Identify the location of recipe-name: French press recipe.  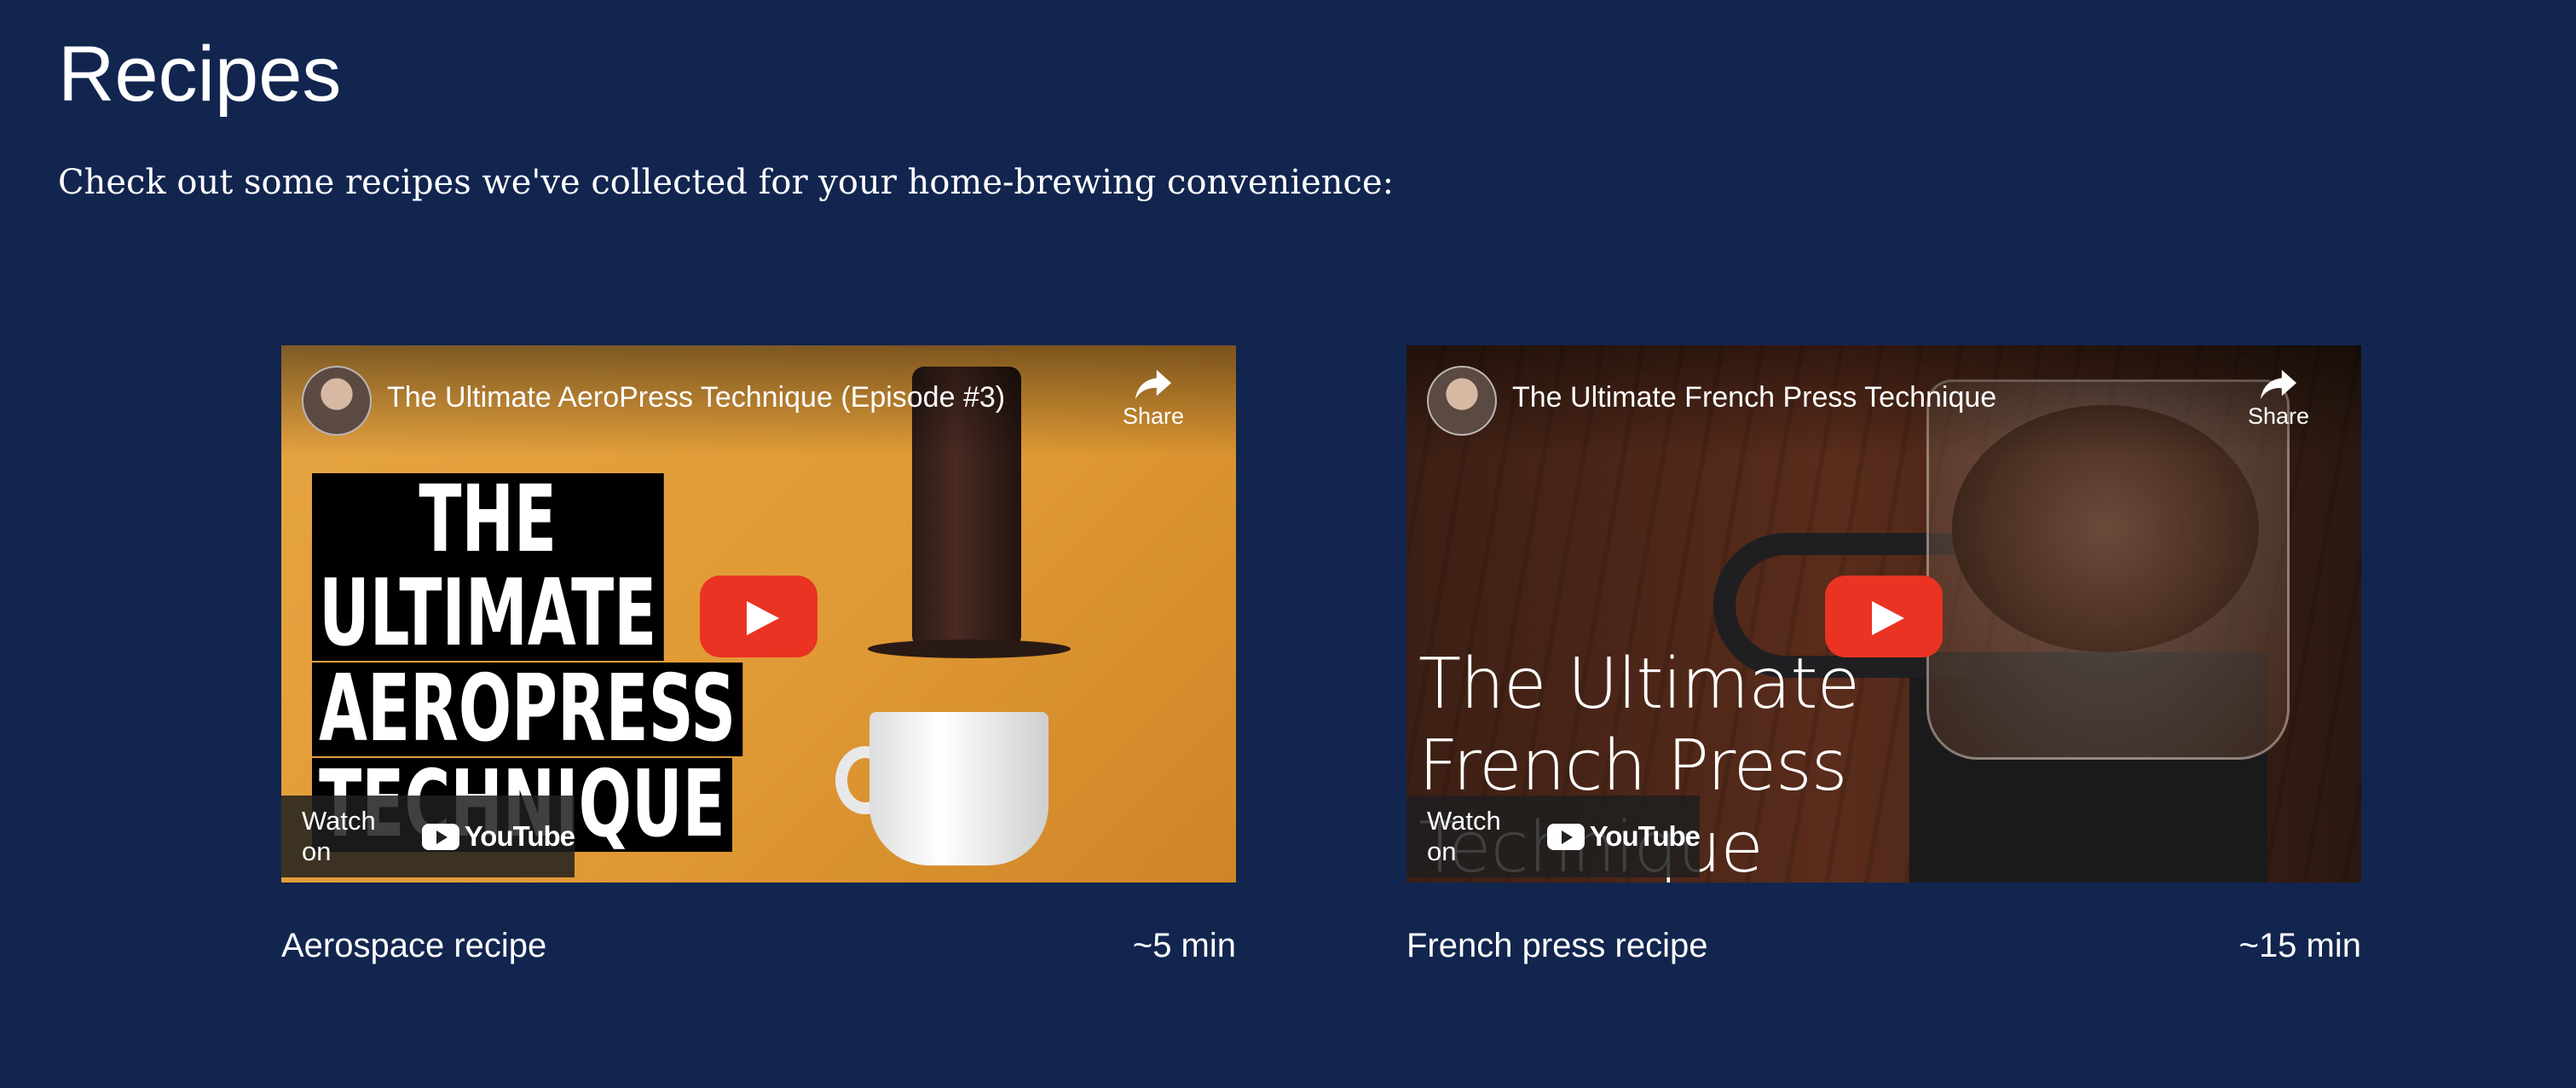
(1557, 945).